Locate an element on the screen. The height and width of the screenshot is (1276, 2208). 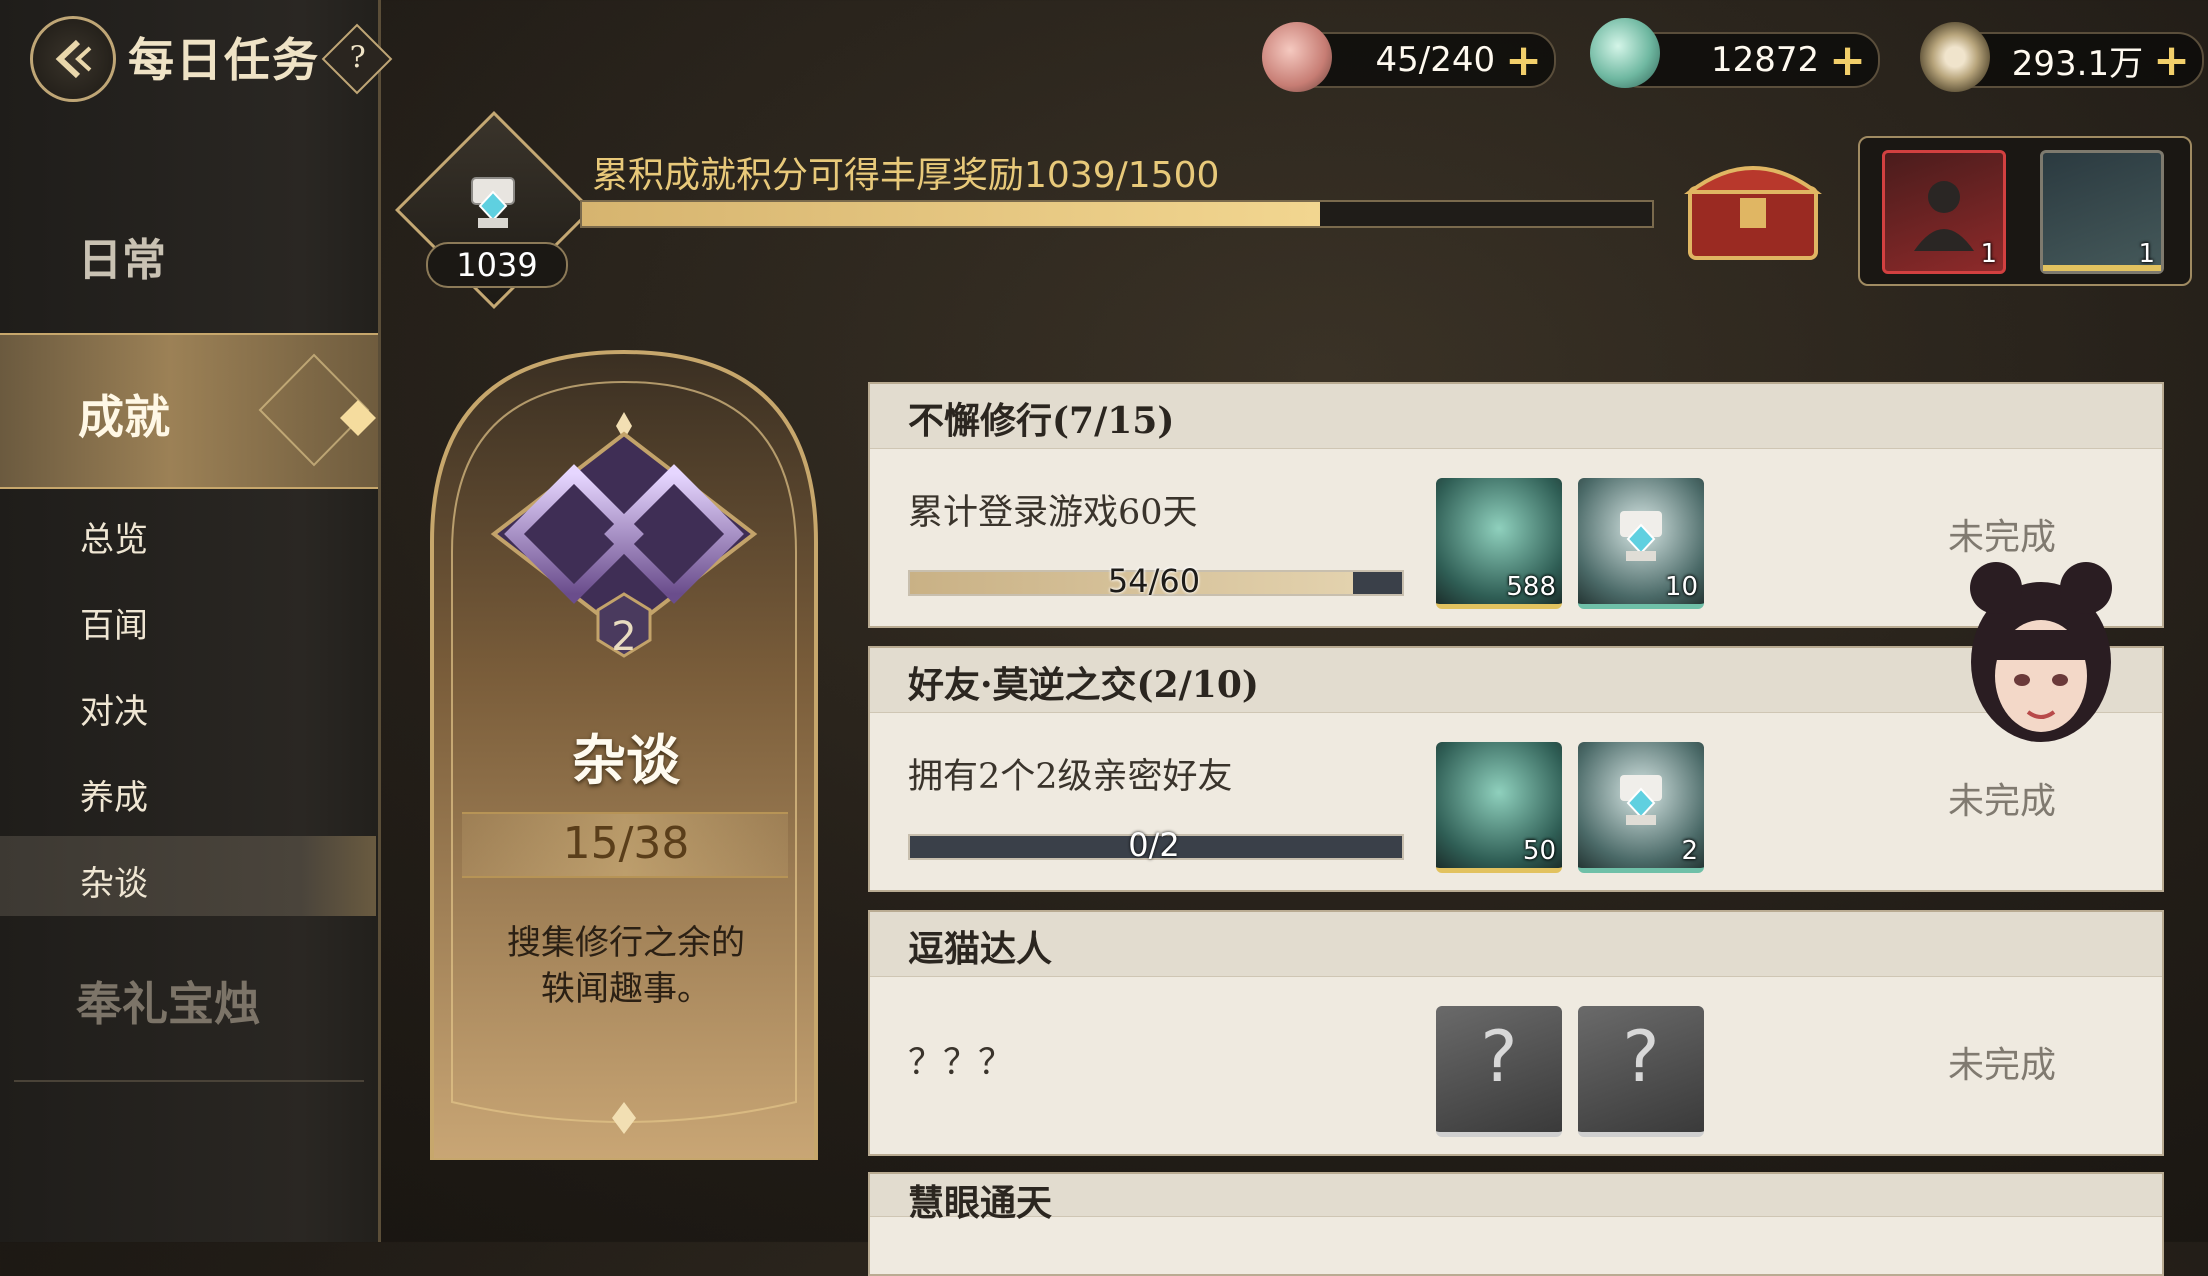
achievement-title: 不懈修行(7/15) is located at coordinates (1041, 421).